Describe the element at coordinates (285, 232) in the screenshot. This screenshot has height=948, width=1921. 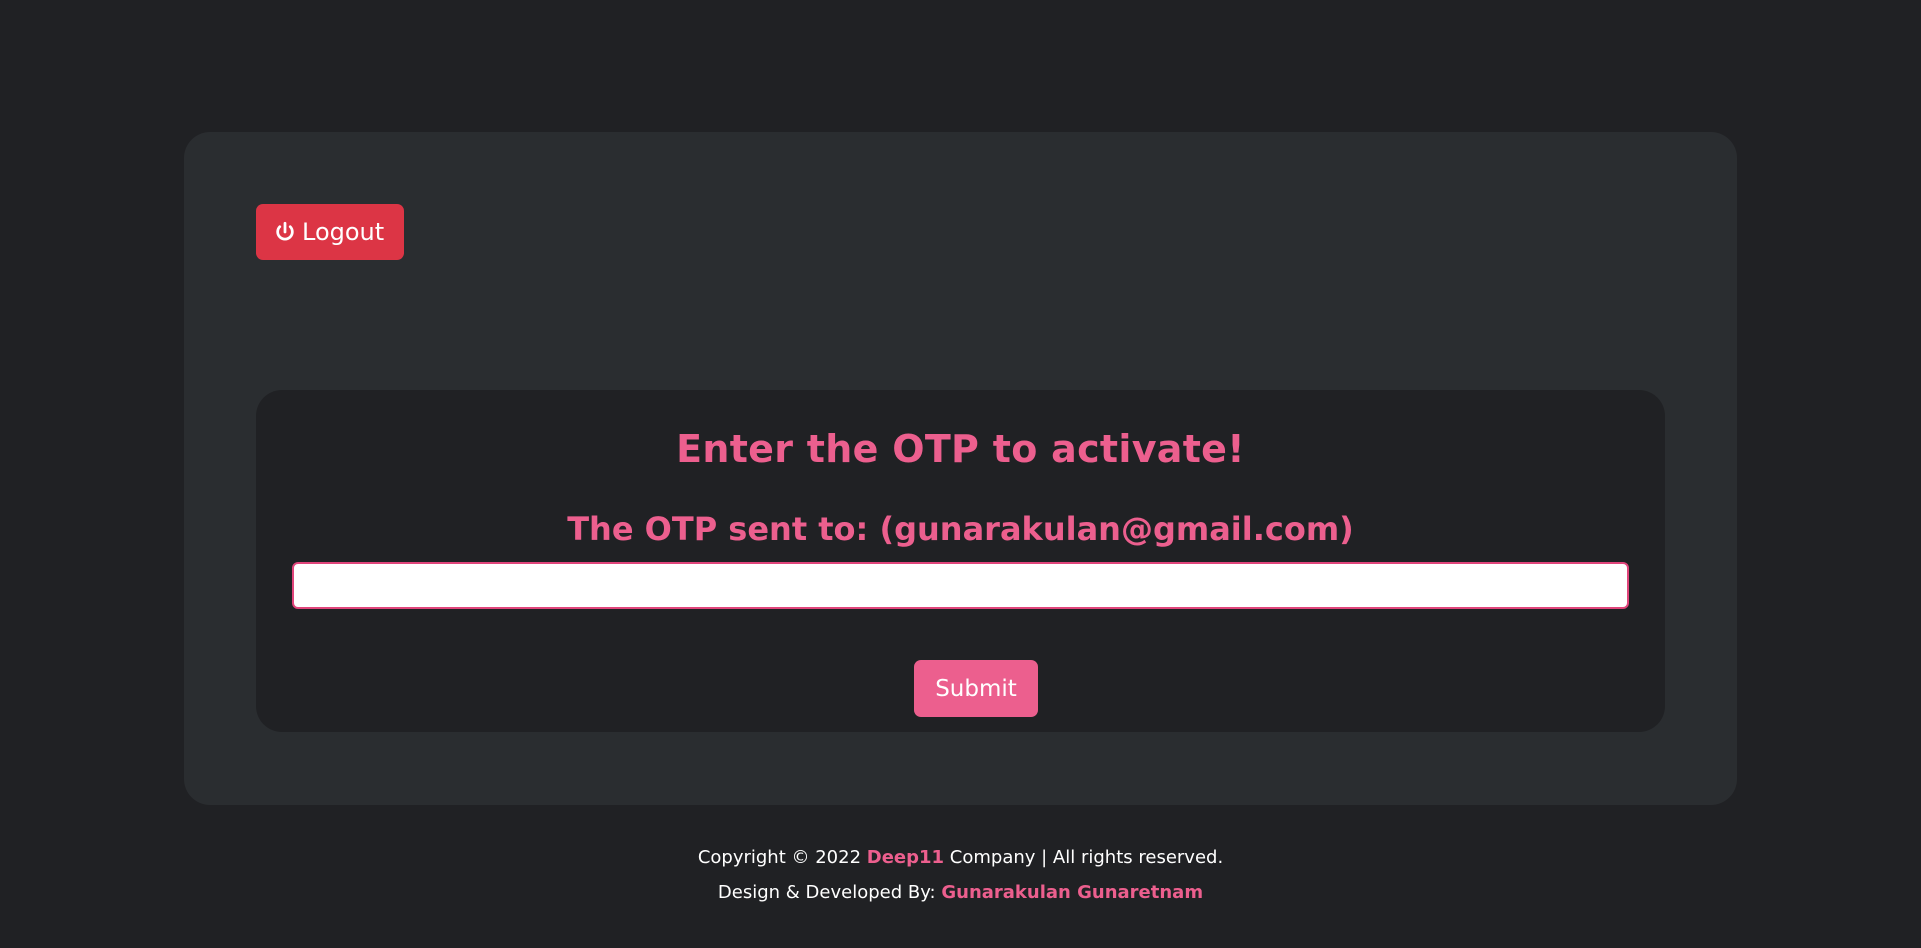
I see `power-icon` at that location.